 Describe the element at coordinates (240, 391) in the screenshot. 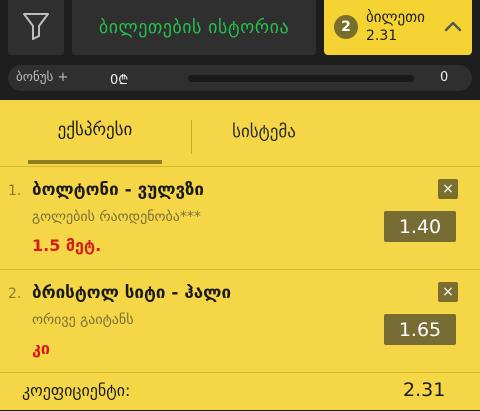

I see `total-odds-row: კოეფიციენტი: 2.31` at that location.